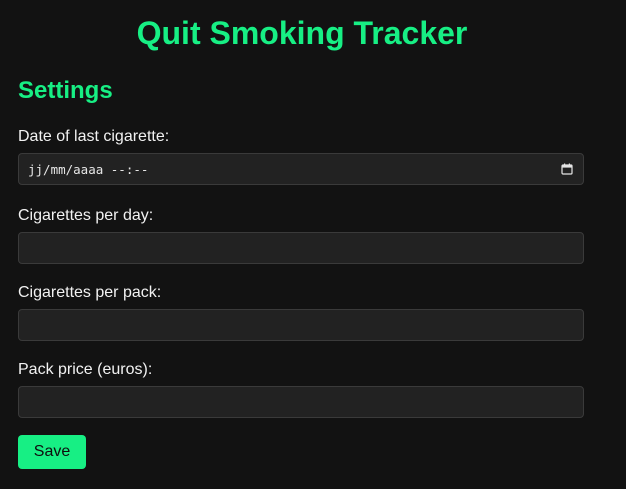  What do you see at coordinates (88, 169) in the screenshot?
I see `date-placeholder: jj/mm/aaaa --:--` at bounding box center [88, 169].